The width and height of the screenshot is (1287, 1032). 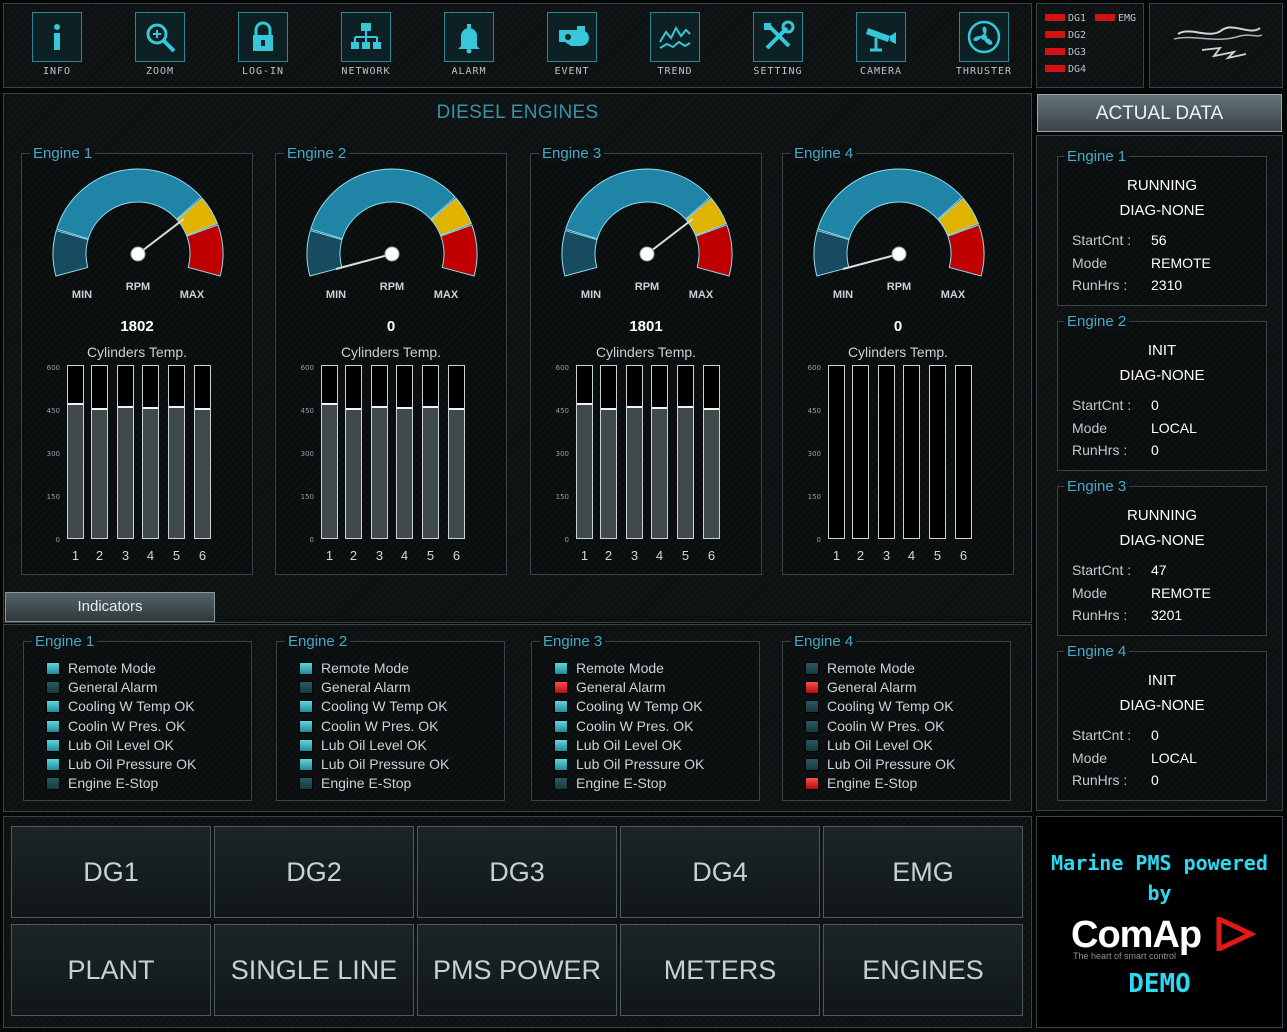 I want to click on startcnt-value: 0, so click(x=1155, y=735).